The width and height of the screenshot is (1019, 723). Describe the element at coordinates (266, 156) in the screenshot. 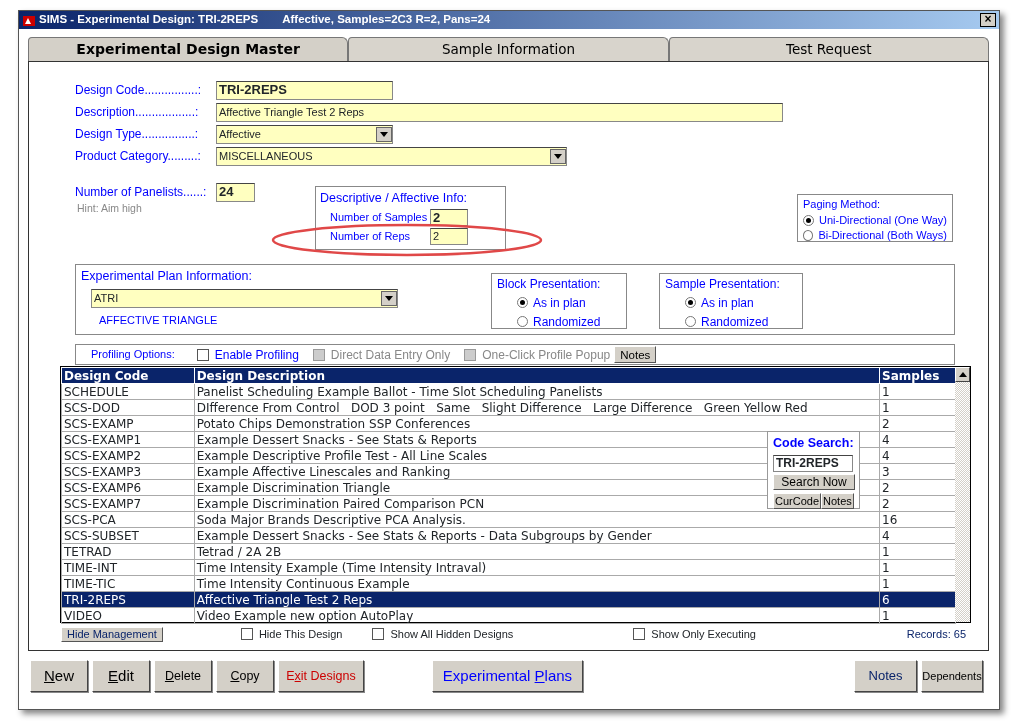

I see `dropdown-value: MISCELLANEOUS` at that location.